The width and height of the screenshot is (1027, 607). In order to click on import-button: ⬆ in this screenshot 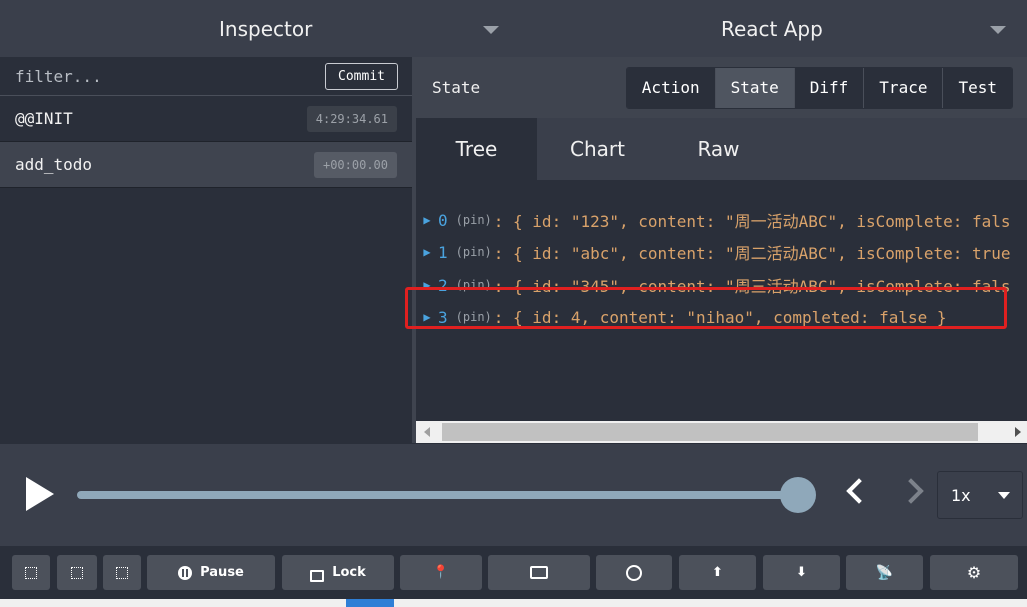, I will do `click(717, 572)`.